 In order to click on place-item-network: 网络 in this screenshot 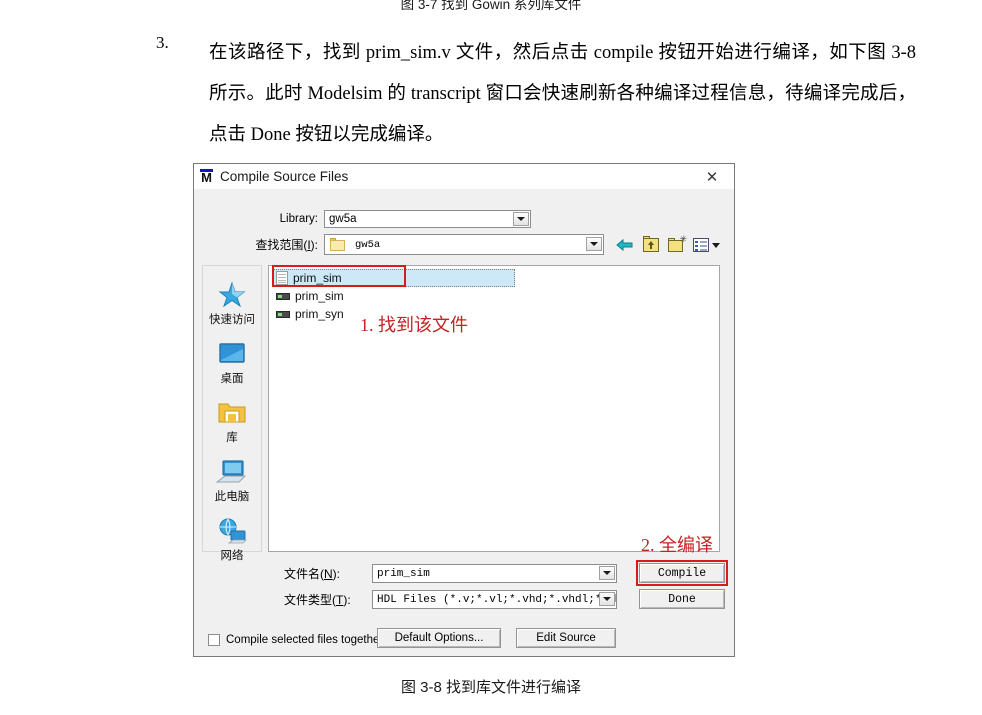, I will do `click(232, 539)`.